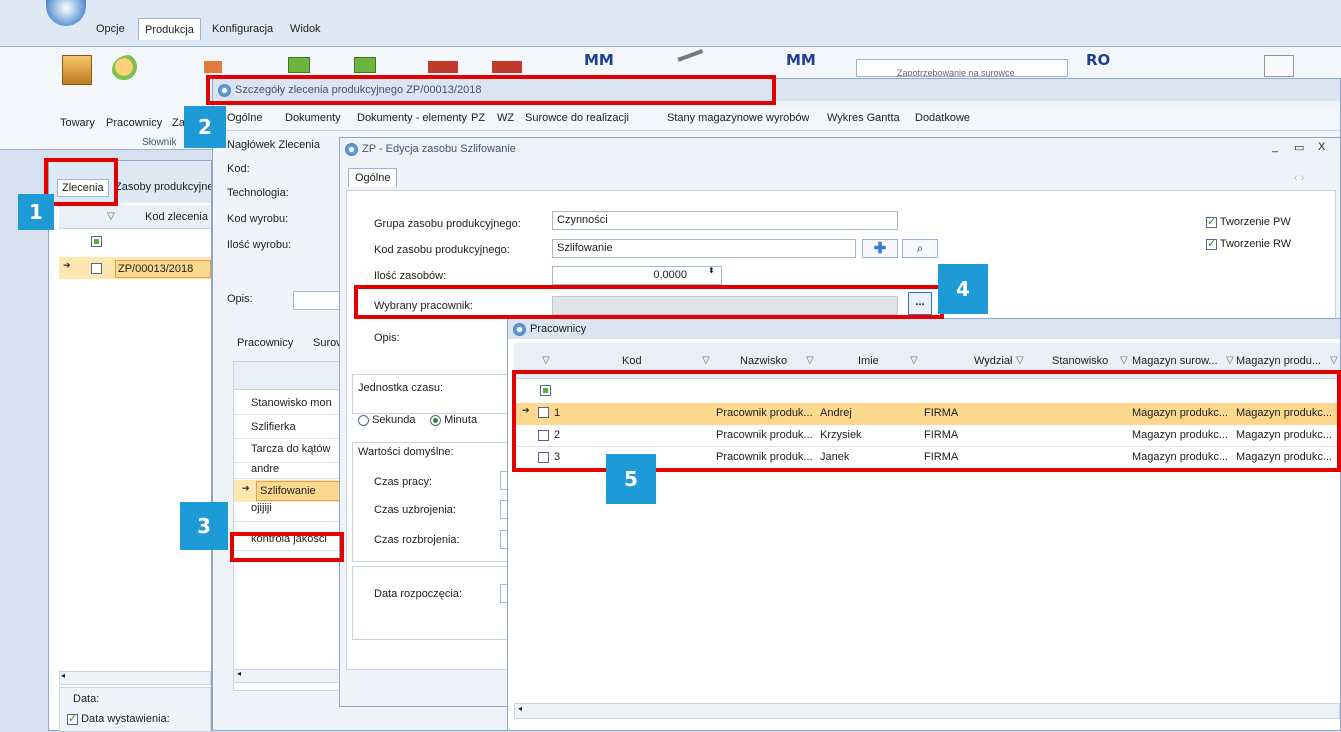 This screenshot has width=1341, height=732. Describe the element at coordinates (711, 270) in the screenshot. I see `spin-icon: ⬍` at that location.